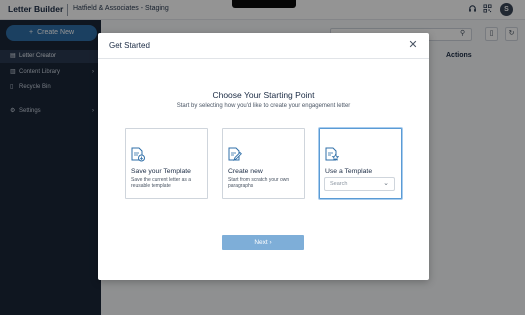  I want to click on dialog-header: Get Started ✕, so click(263, 46).